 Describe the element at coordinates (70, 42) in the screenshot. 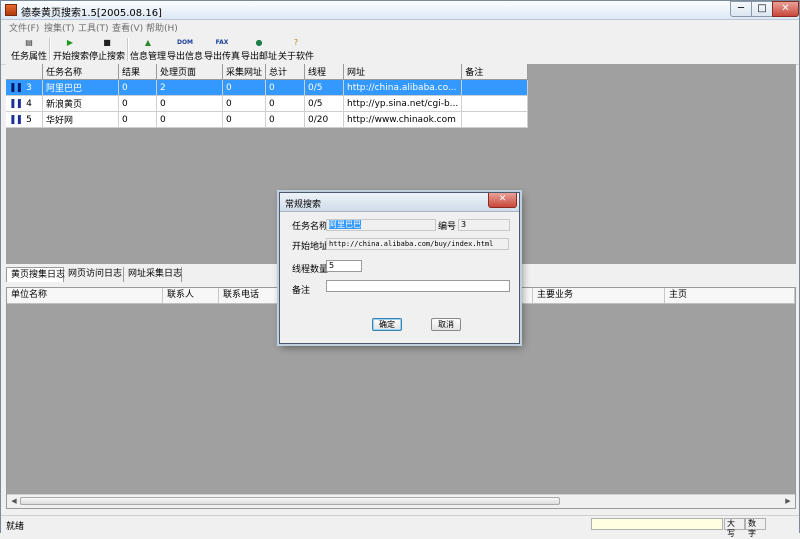

I see `play-icon: ▶` at that location.